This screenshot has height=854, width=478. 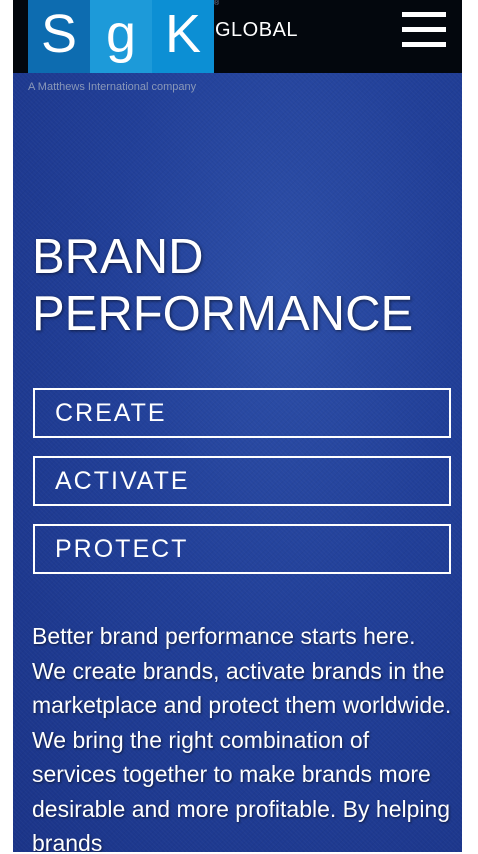 I want to click on menu-bar-middle, so click(x=424, y=29).